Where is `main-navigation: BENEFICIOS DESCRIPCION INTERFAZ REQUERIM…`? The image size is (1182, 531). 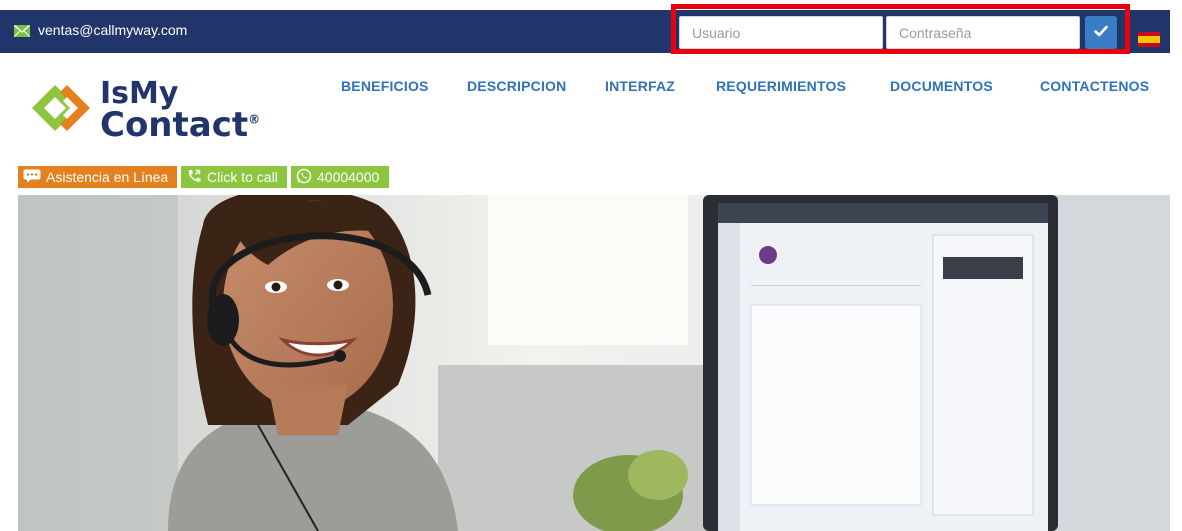 main-navigation: BENEFICIOS DESCRIPCION INTERFAZ REQUERIM… is located at coordinates (591, 88).